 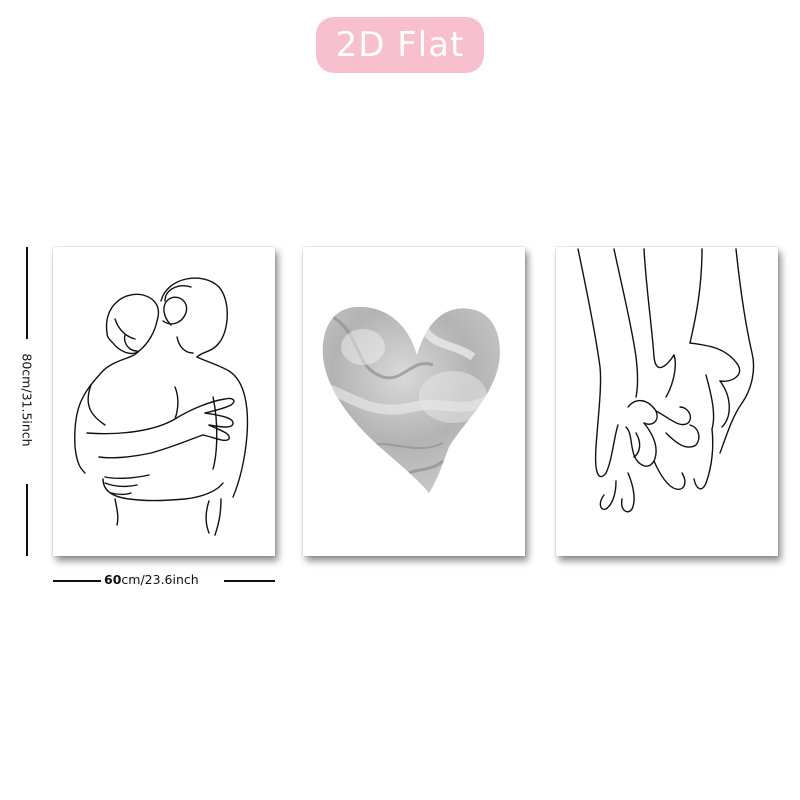 I want to click on width-dimension-line-left, so click(x=77, y=581).